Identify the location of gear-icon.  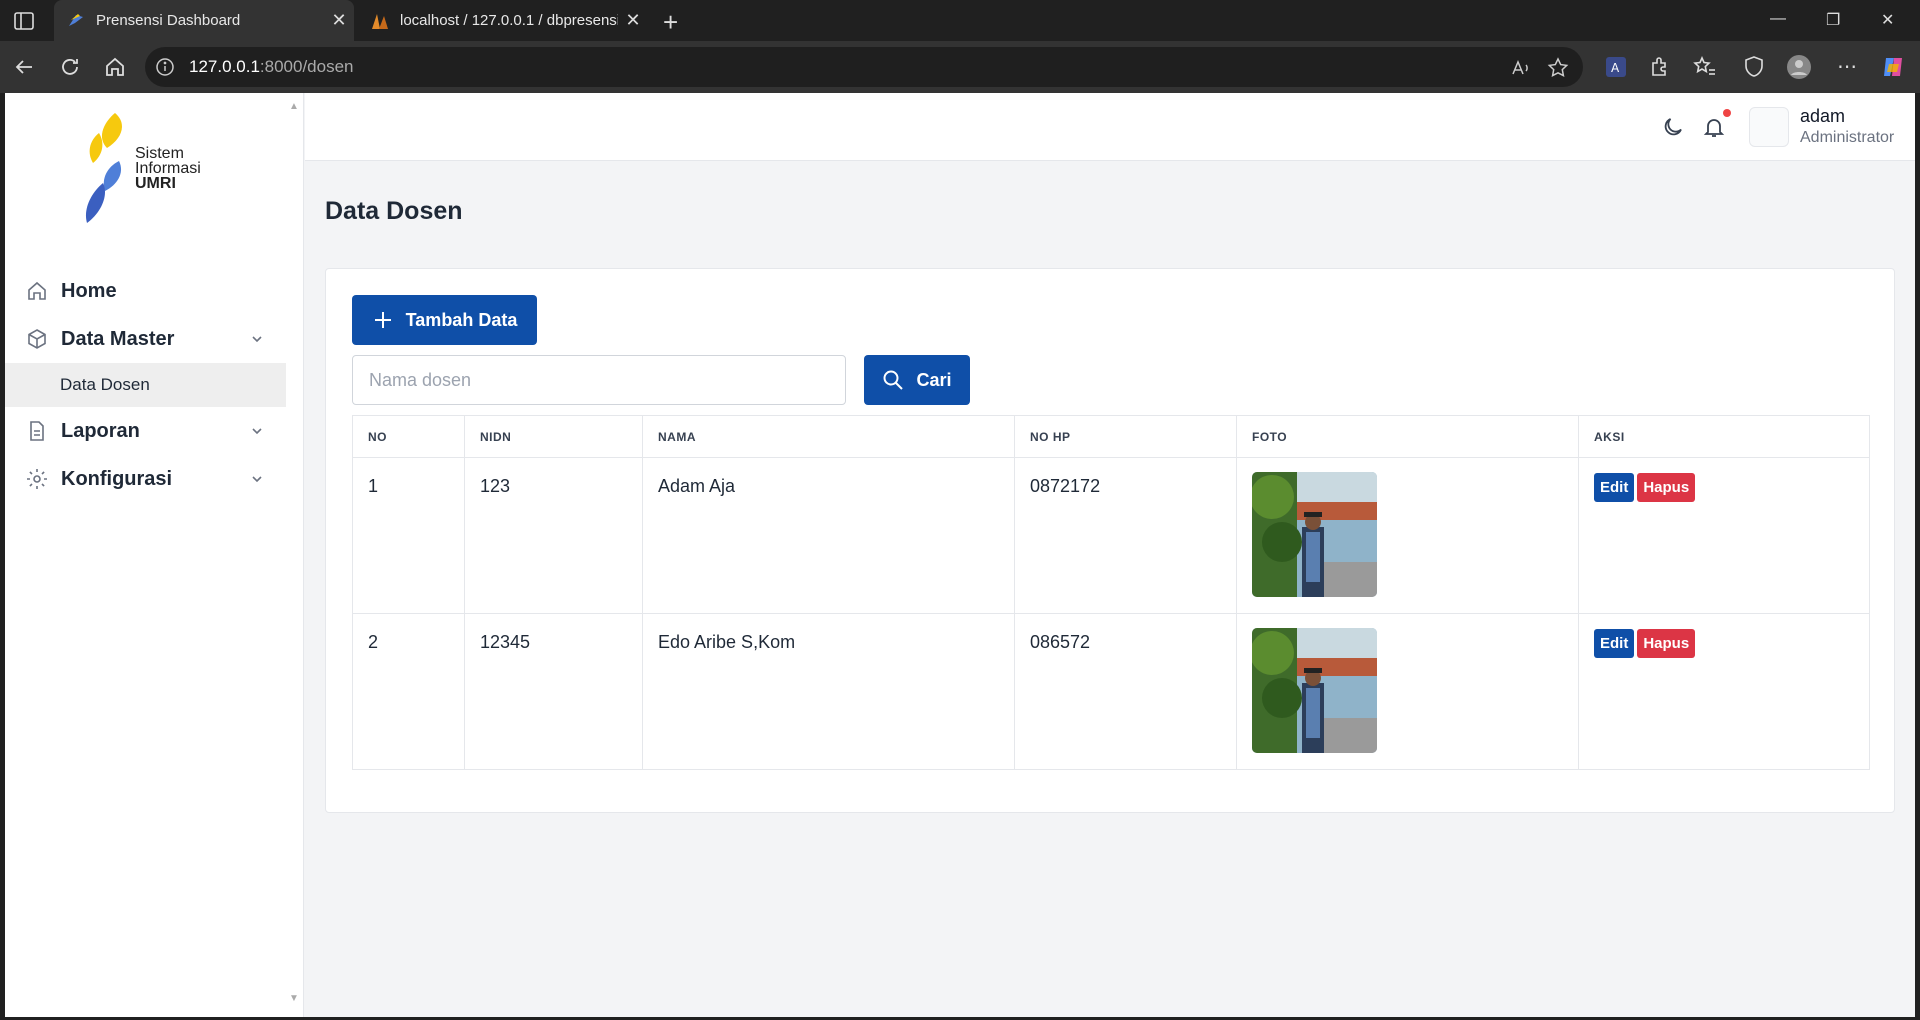
(37, 479).